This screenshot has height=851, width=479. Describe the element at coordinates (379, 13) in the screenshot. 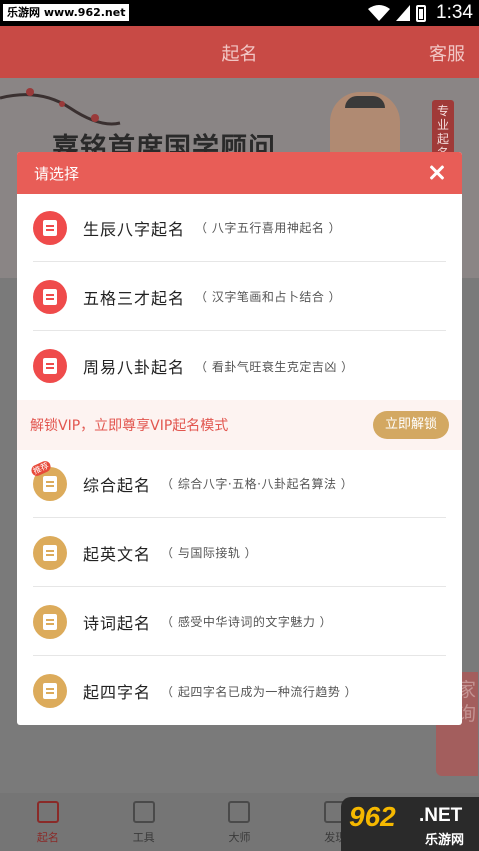

I see `wifi-icon` at that location.